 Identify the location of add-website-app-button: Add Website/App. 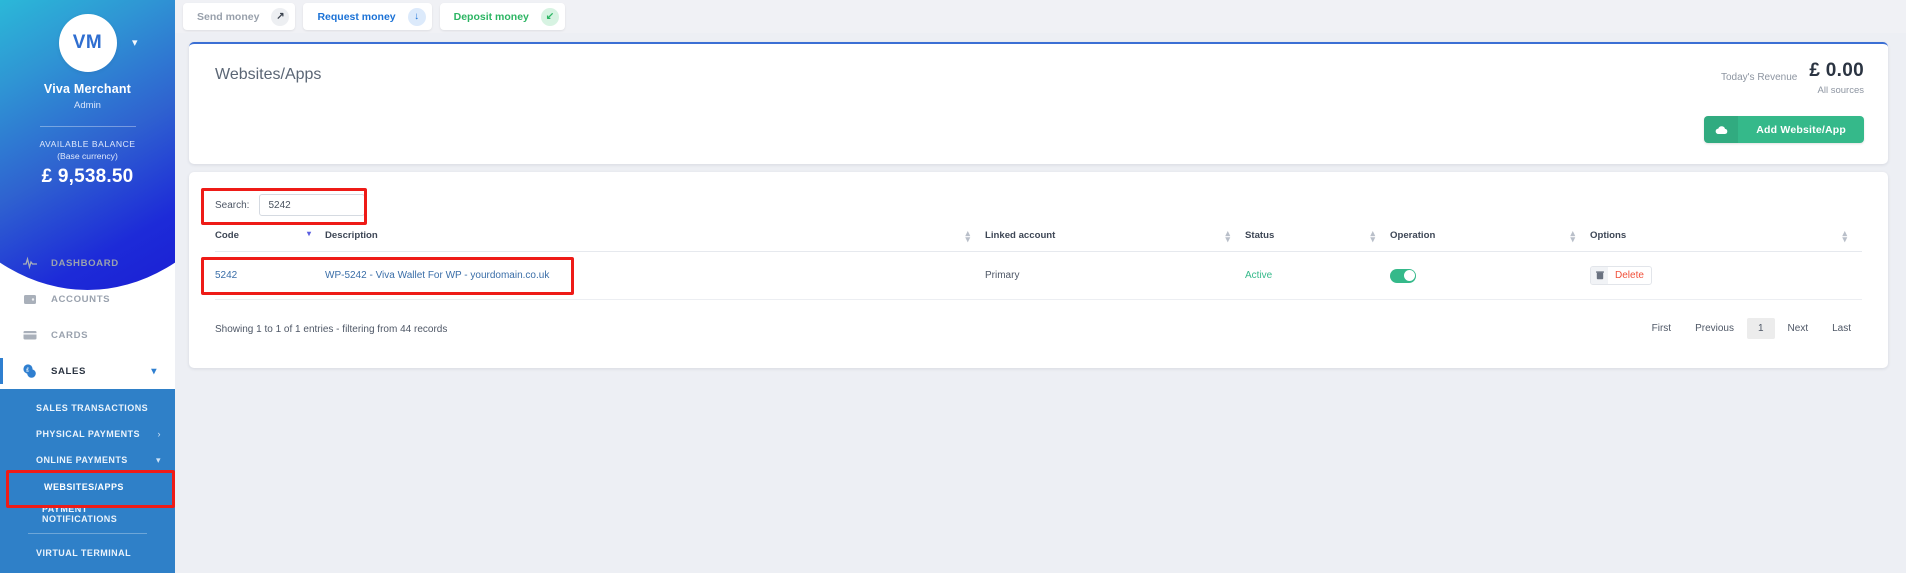
(1784, 129).